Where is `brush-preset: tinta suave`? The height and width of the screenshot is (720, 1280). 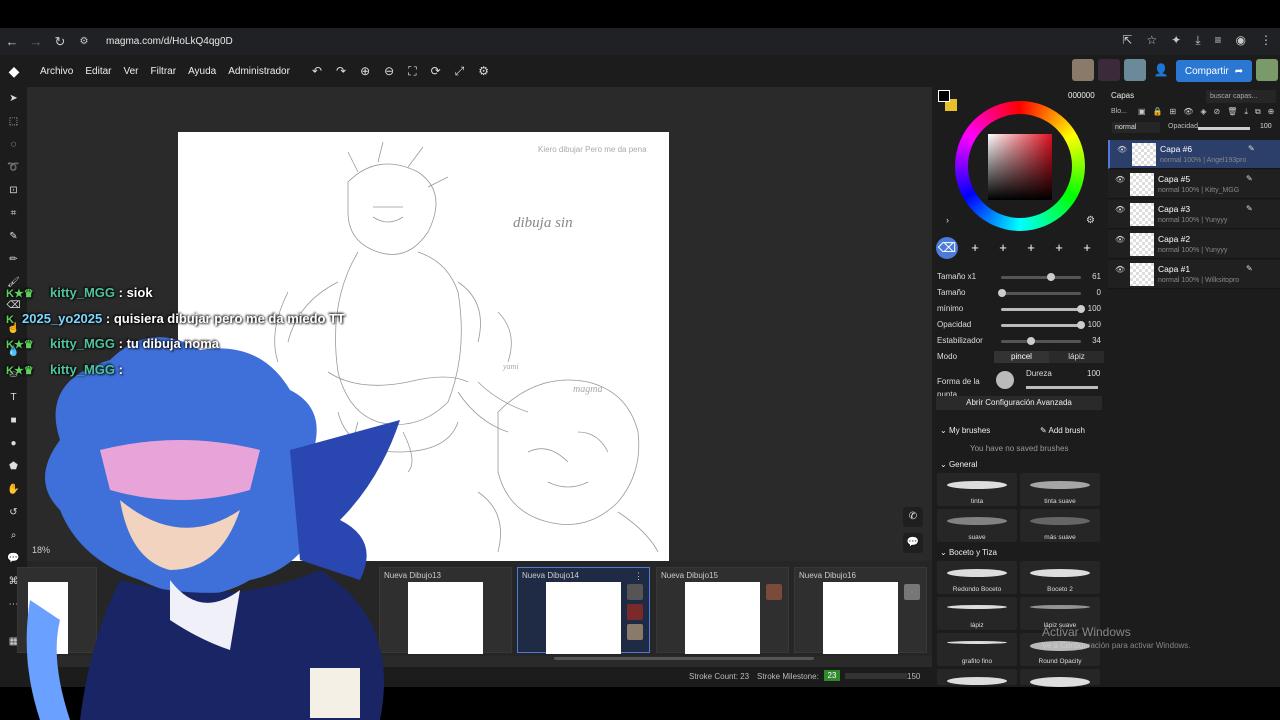 brush-preset: tinta suave is located at coordinates (1060, 489).